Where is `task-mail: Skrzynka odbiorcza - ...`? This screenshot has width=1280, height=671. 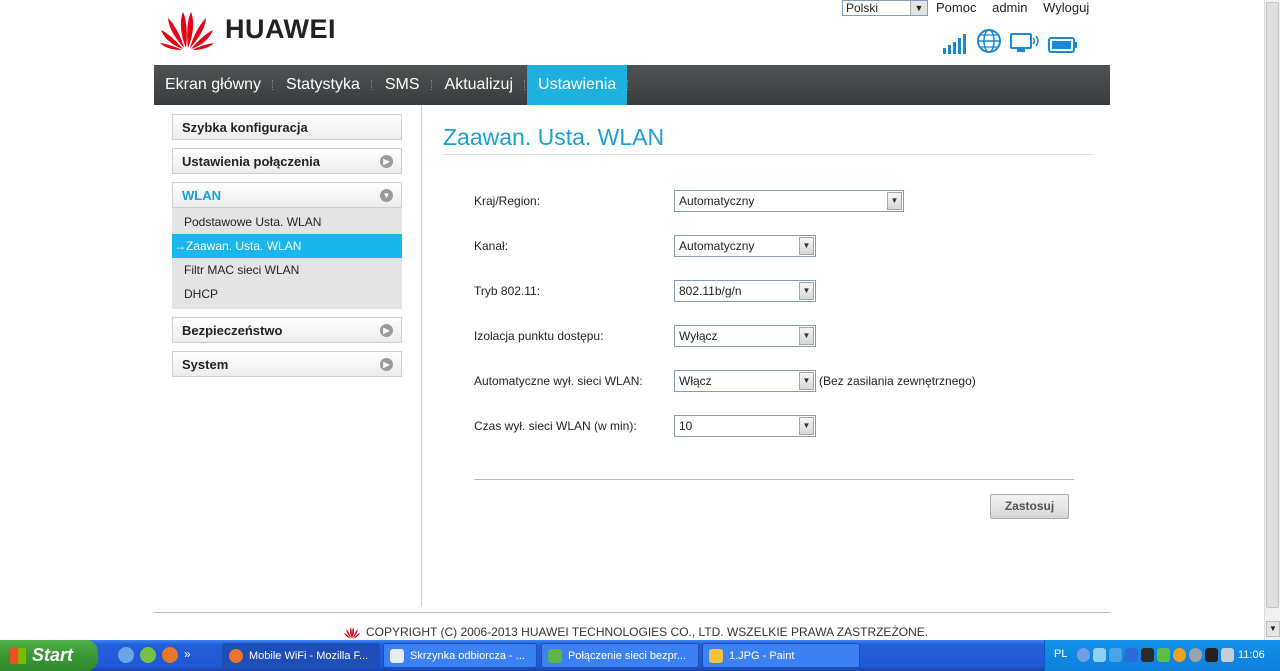 task-mail: Skrzynka odbiorcza - ... is located at coordinates (460, 655).